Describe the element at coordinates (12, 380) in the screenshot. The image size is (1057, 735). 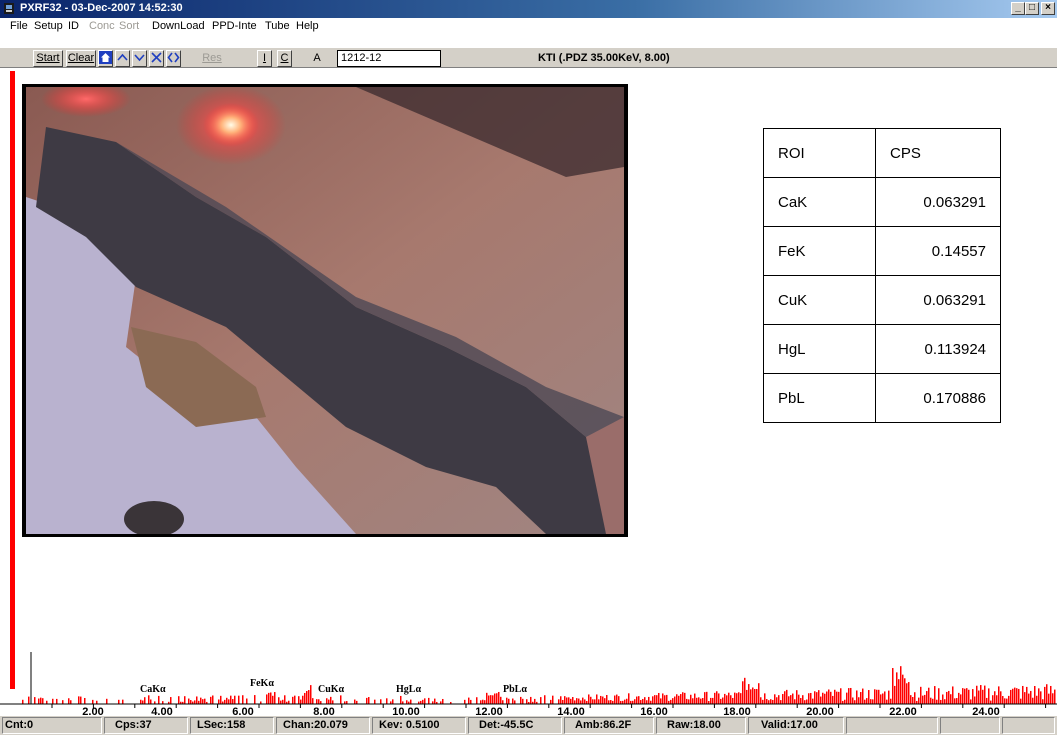
I see `low-channel-bar` at that location.